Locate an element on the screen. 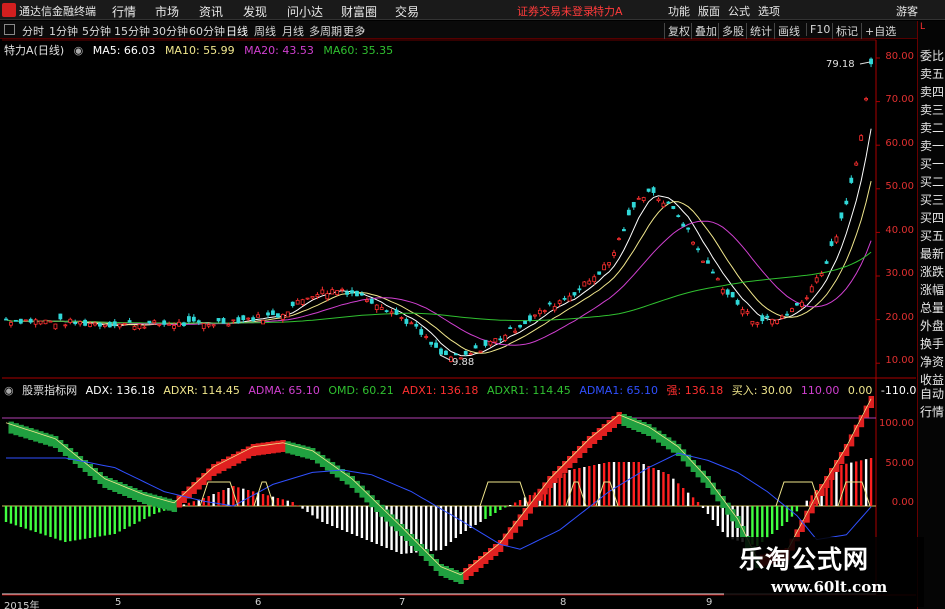 Image resolution: width=945 pixels, height=609 pixels. y-tick-label: 40.00 is located at coordinates (899, 230).